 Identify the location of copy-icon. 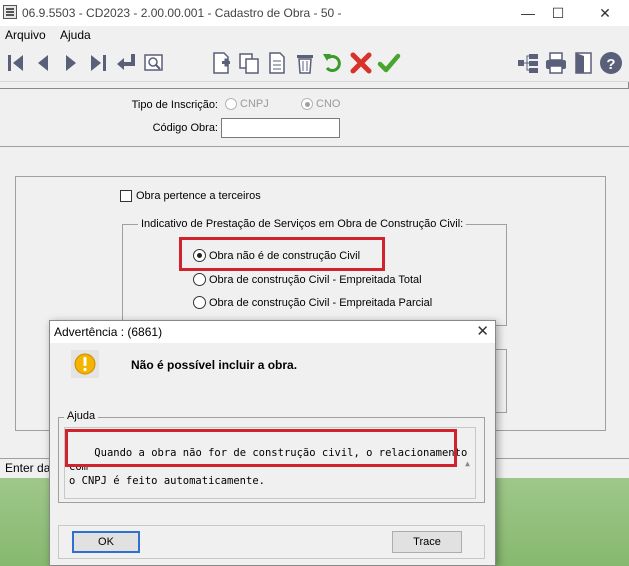
(249, 63).